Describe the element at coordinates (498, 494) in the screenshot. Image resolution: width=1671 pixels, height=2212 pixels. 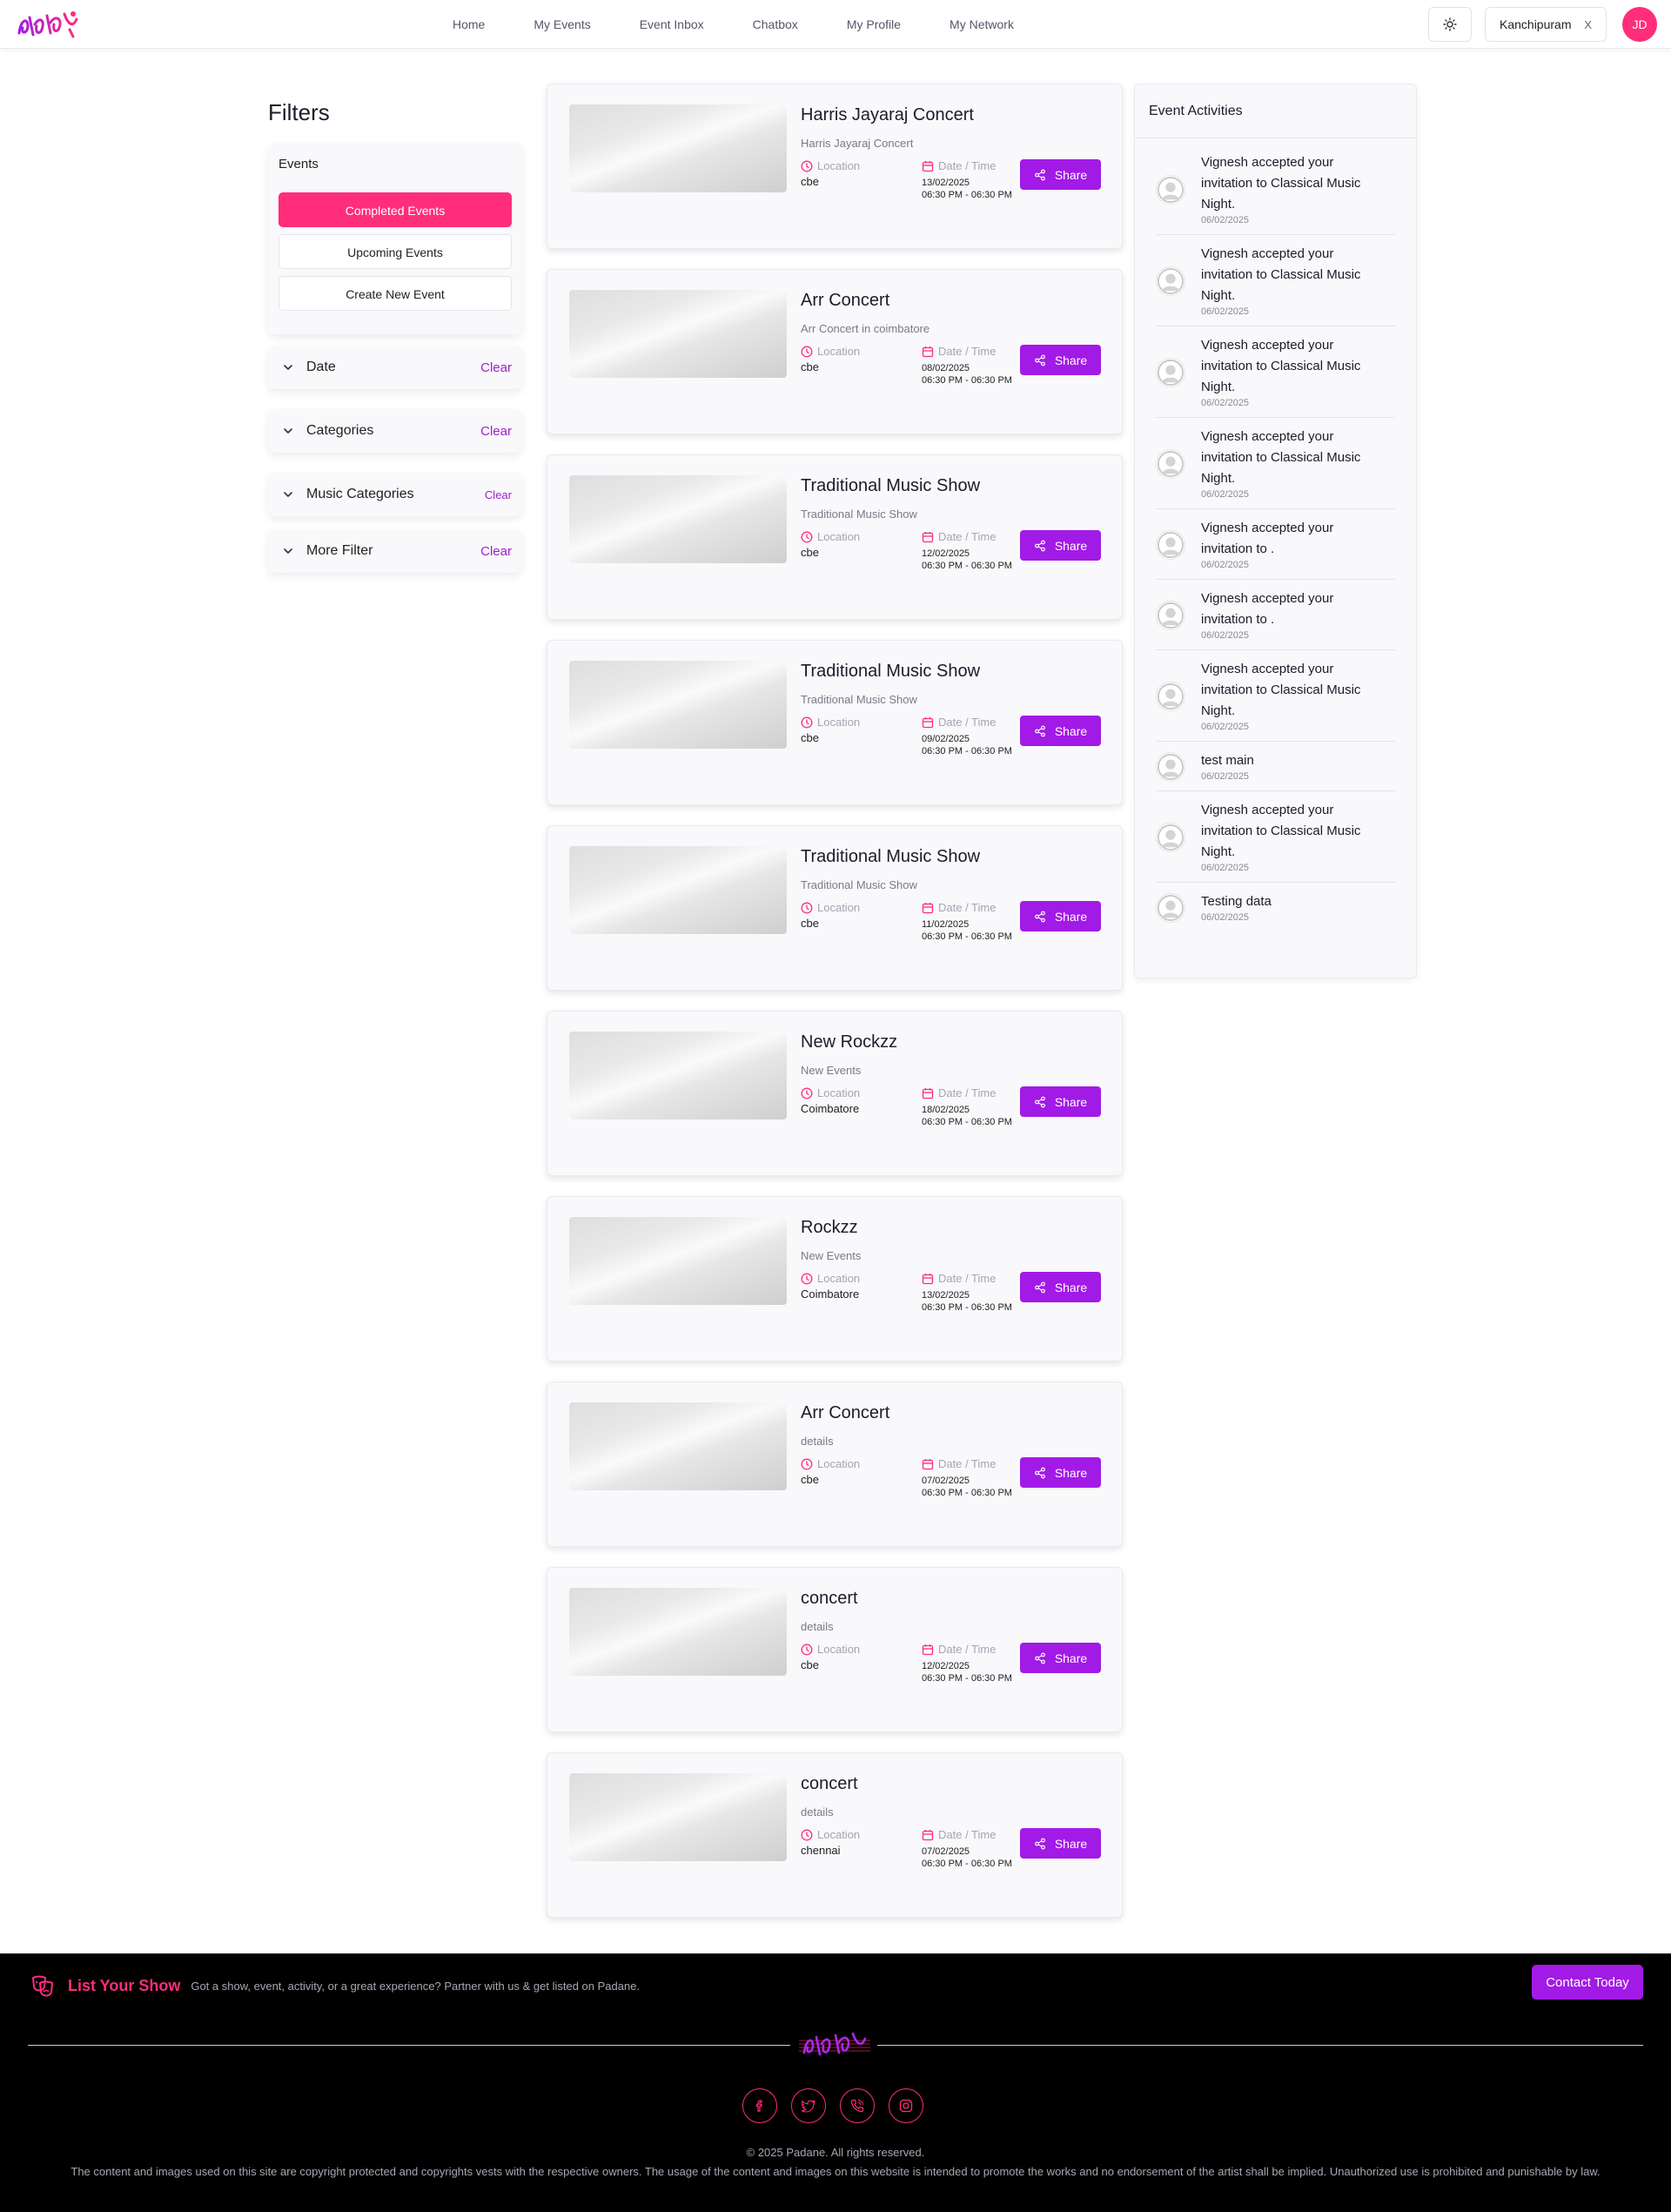
I see `music-categories-clear-button: Clear` at that location.